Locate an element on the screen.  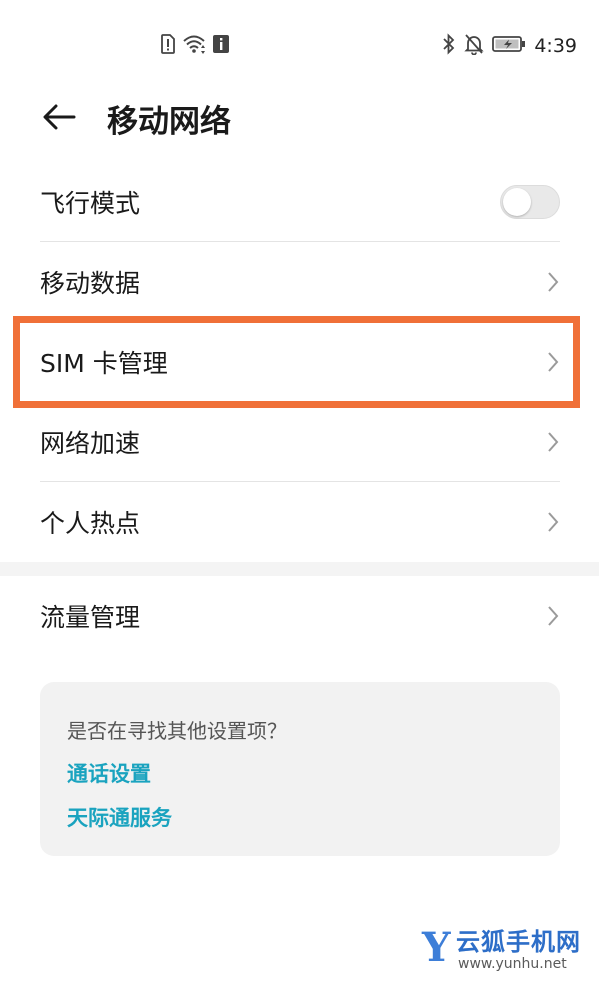
watermark-logo: Y 云狐手机网 www.yunhu.net is located at coordinates (507, 950).